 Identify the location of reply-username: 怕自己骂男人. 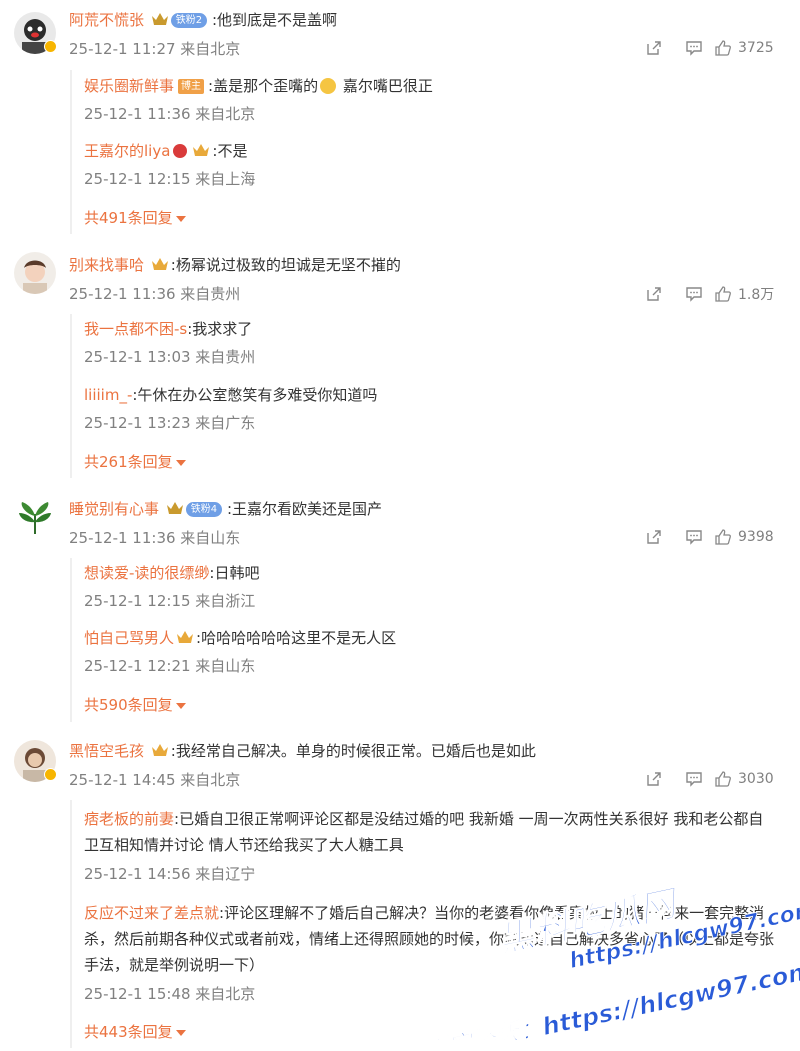
(129, 638).